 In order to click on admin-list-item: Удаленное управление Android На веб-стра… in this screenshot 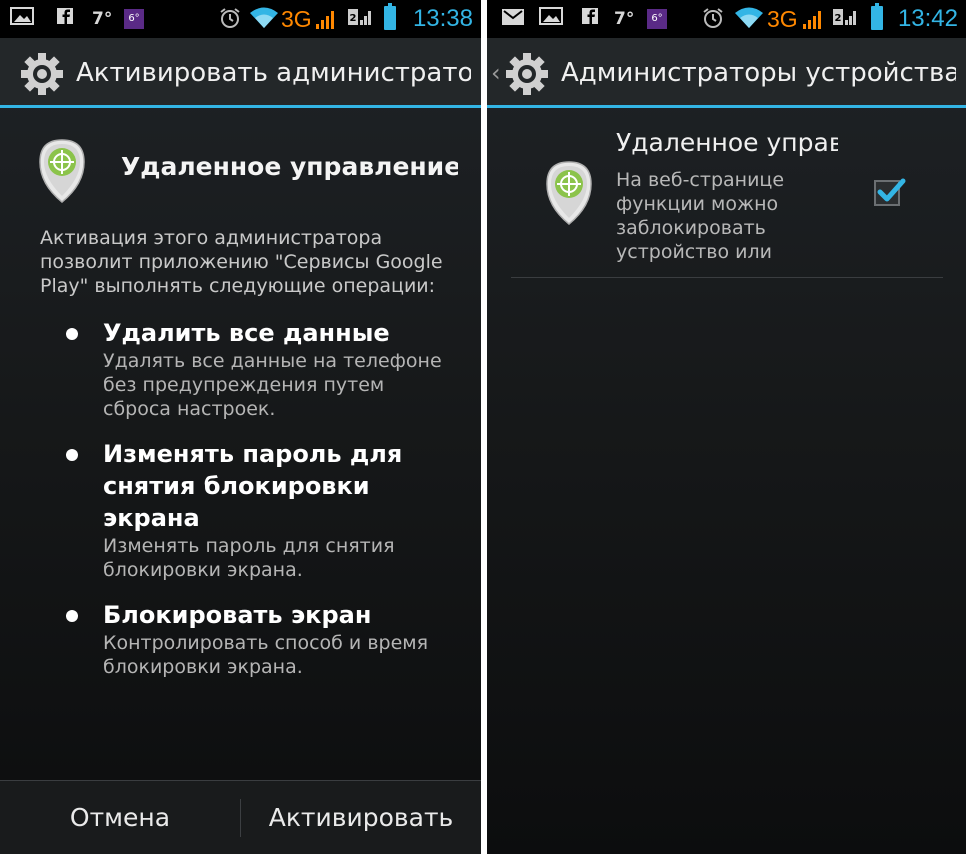, I will do `click(727, 198)`.